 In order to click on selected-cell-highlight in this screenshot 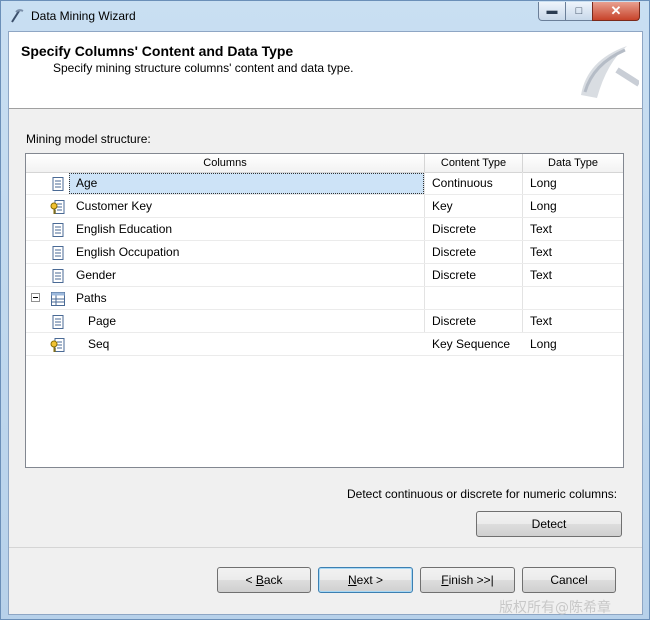, I will do `click(246, 183)`.